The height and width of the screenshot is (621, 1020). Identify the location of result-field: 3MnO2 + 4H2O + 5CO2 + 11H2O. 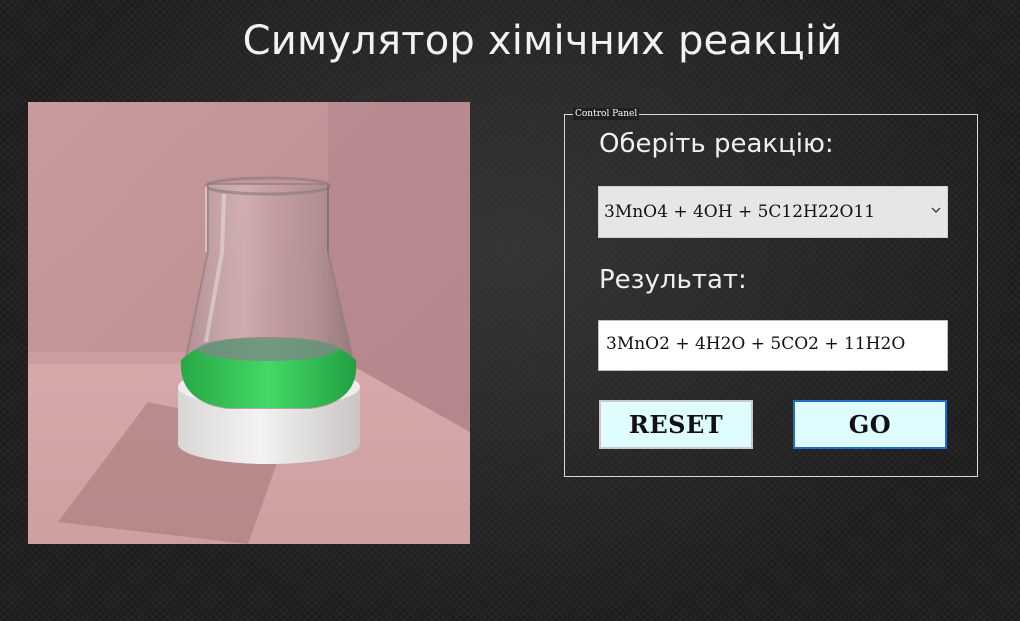
(773, 345).